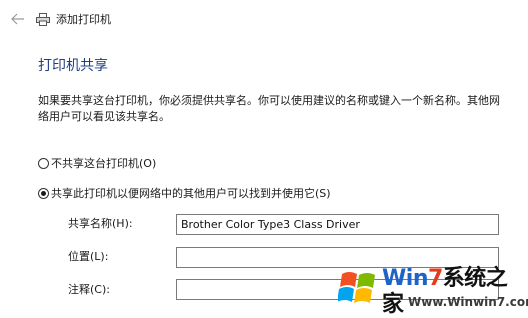  What do you see at coordinates (88, 256) in the screenshot?
I see `location-label: 位置(L):` at bounding box center [88, 256].